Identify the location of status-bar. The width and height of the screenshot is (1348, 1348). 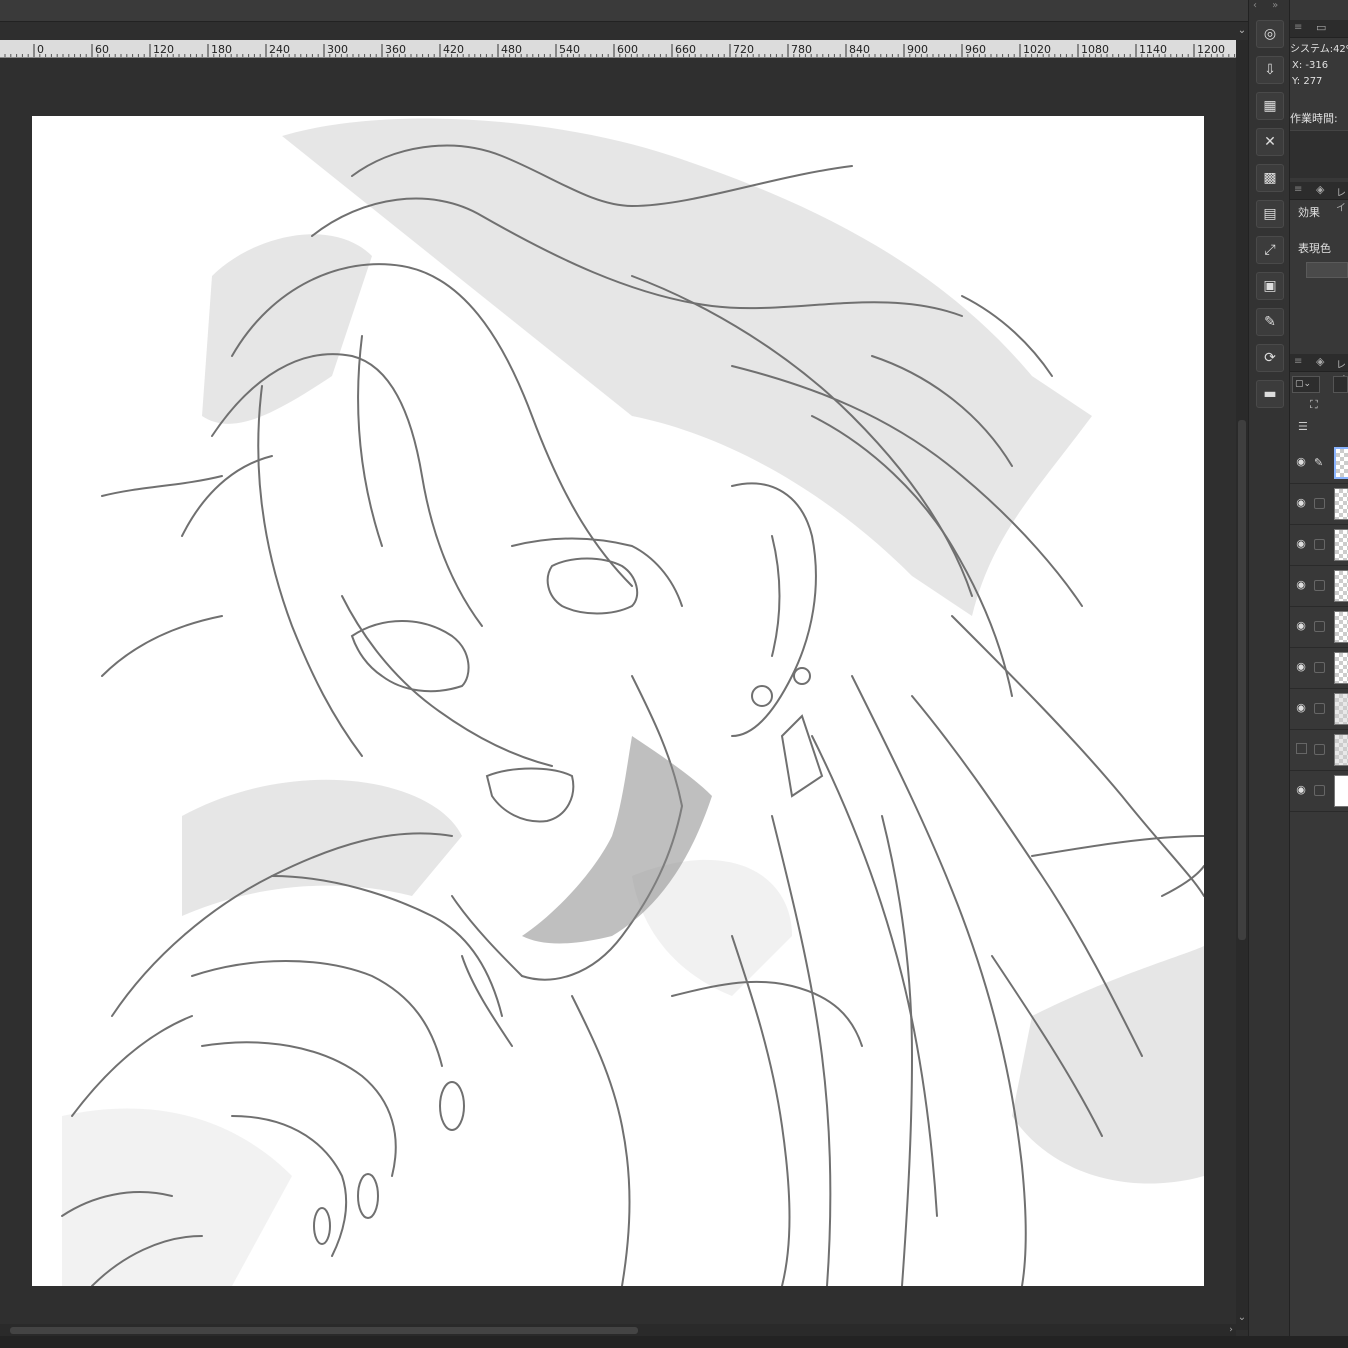
(674, 1342).